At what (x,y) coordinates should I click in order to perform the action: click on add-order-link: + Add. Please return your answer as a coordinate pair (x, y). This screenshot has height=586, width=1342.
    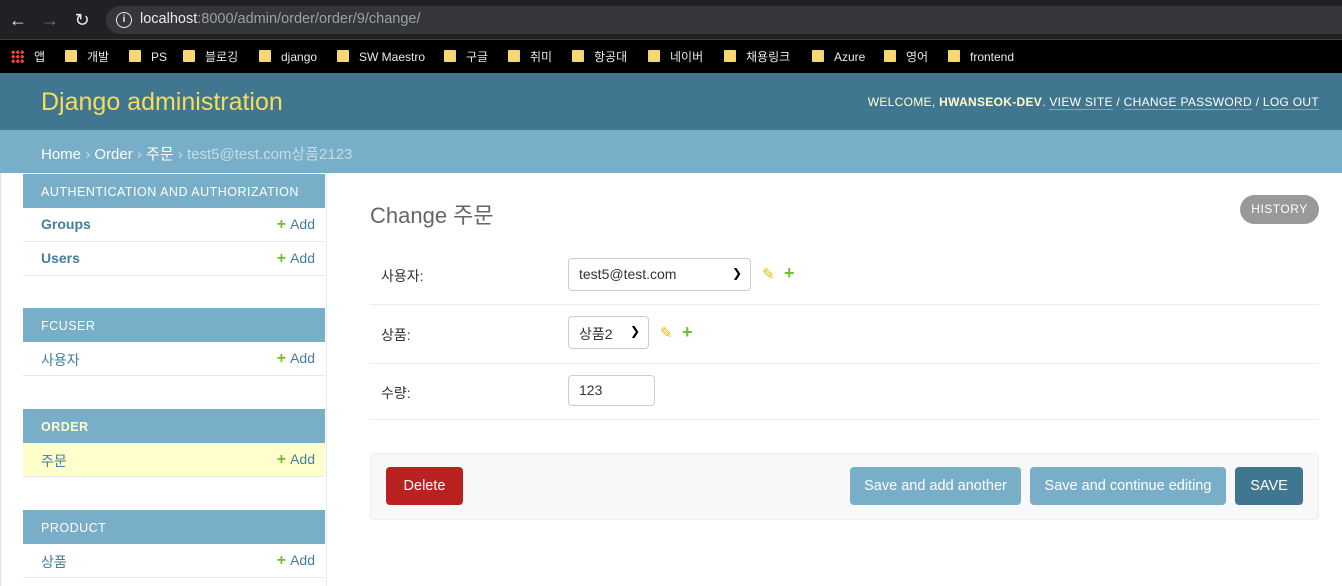
    Looking at the image, I should click on (296, 460).